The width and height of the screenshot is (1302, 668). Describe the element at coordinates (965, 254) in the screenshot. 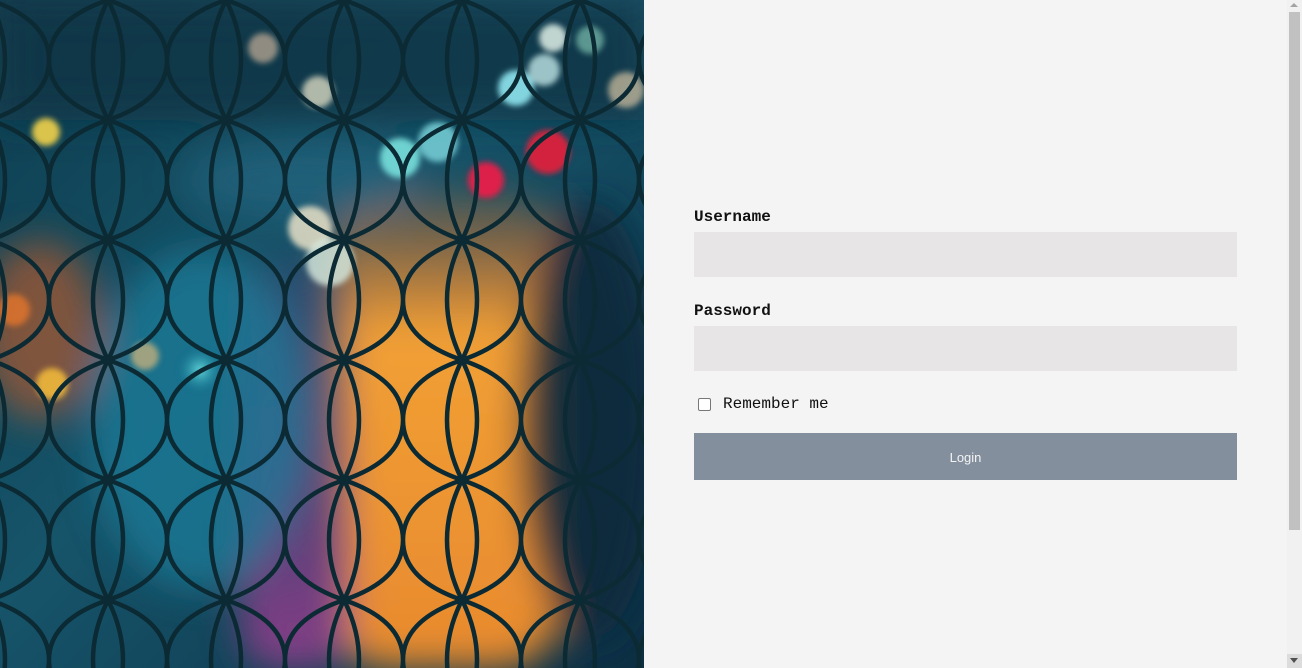

I see `username-field` at that location.